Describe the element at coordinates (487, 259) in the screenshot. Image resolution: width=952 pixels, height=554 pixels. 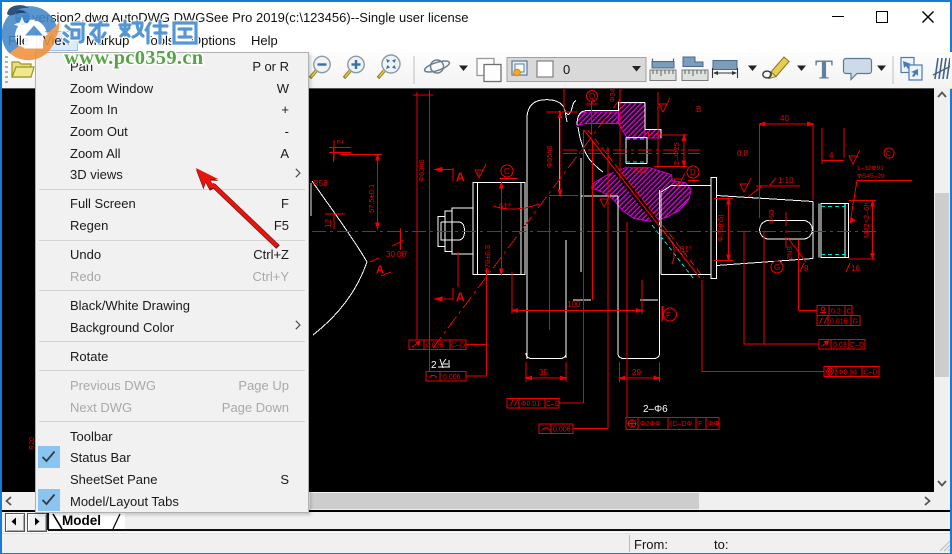
I see `svg-text: Φ70±0.3` at that location.